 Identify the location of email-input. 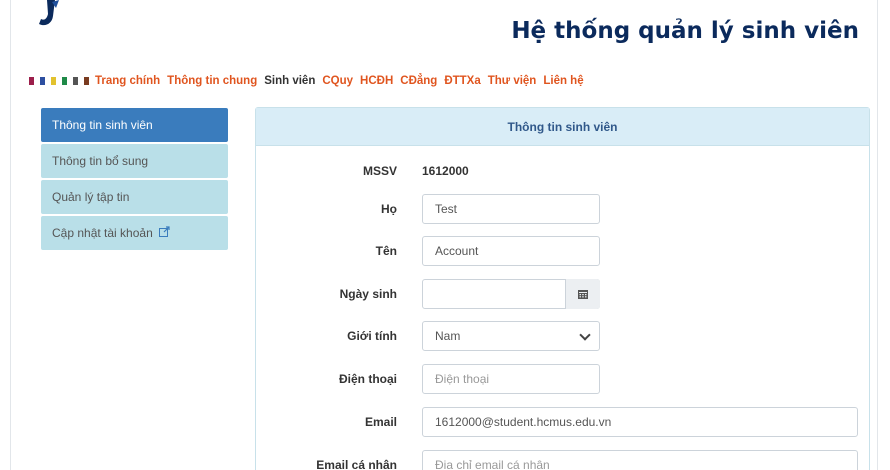
(640, 422).